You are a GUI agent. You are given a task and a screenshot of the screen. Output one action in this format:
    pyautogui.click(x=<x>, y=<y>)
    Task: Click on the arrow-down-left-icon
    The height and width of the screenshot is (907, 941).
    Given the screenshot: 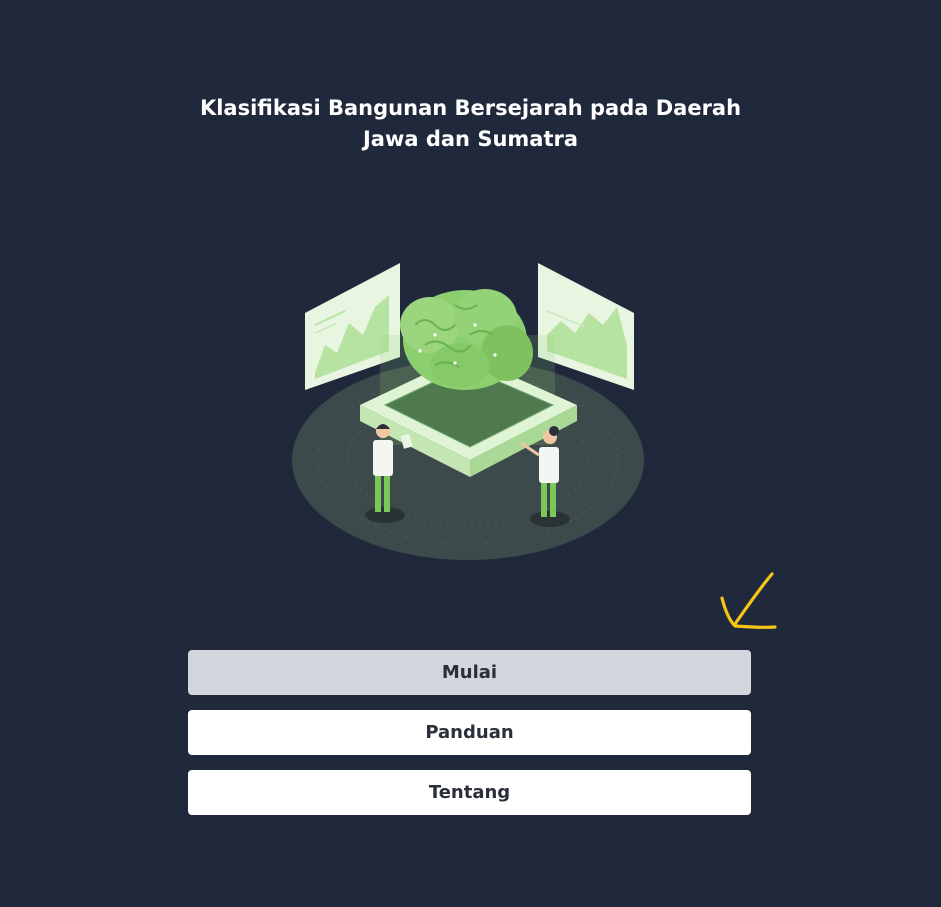 What is the action you would take?
    pyautogui.click(x=748, y=601)
    